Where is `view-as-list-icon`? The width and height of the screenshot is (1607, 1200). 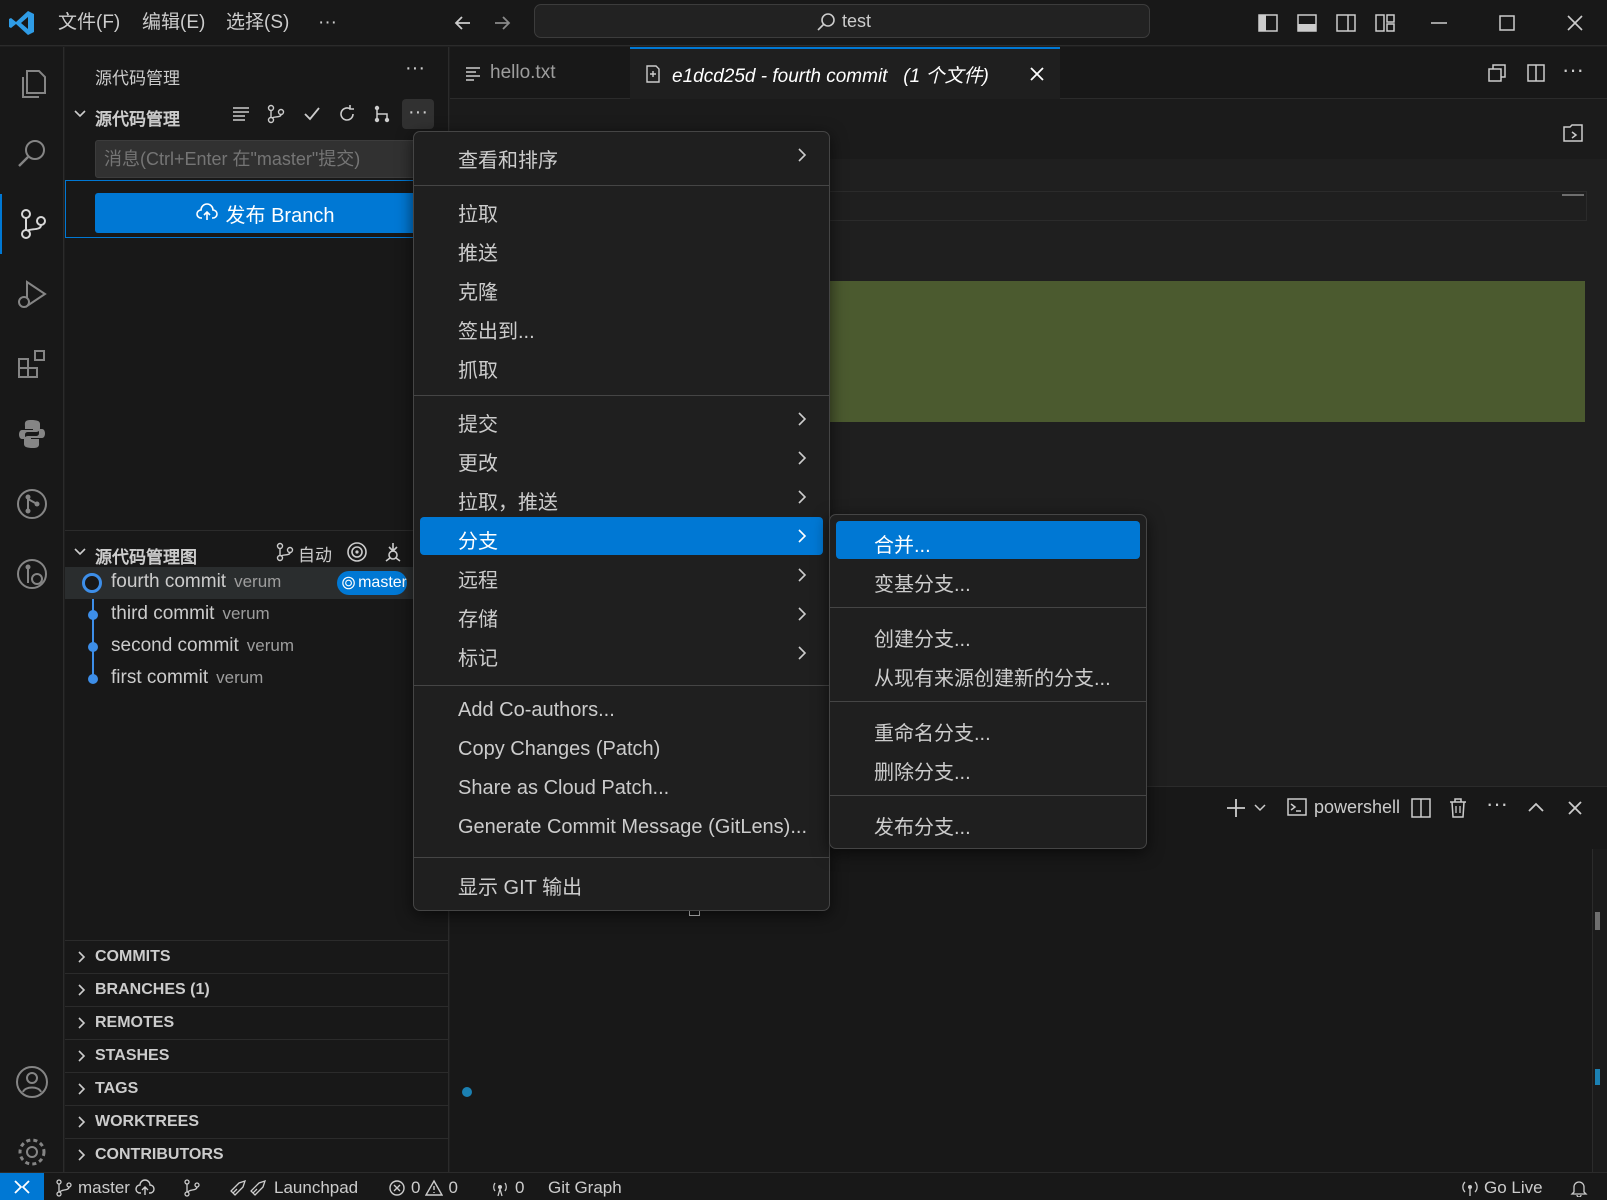
view-as-list-icon is located at coordinates (241, 114).